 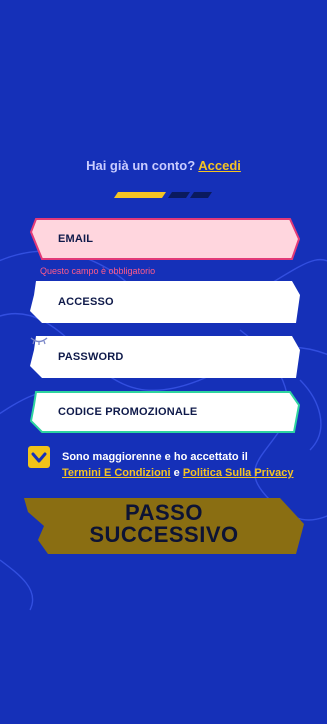 I want to click on terms-checkbox, so click(x=39, y=457).